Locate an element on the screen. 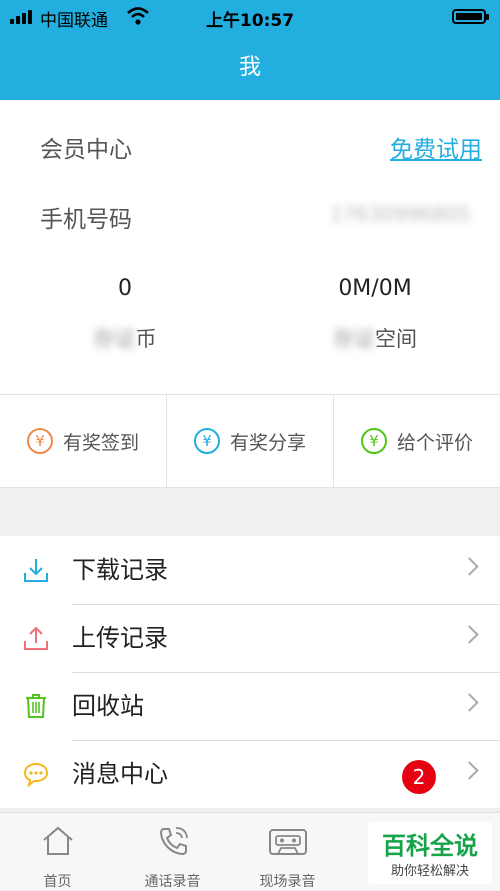 This screenshot has width=500, height=891. coins-label: 币 is located at coordinates (146, 339).